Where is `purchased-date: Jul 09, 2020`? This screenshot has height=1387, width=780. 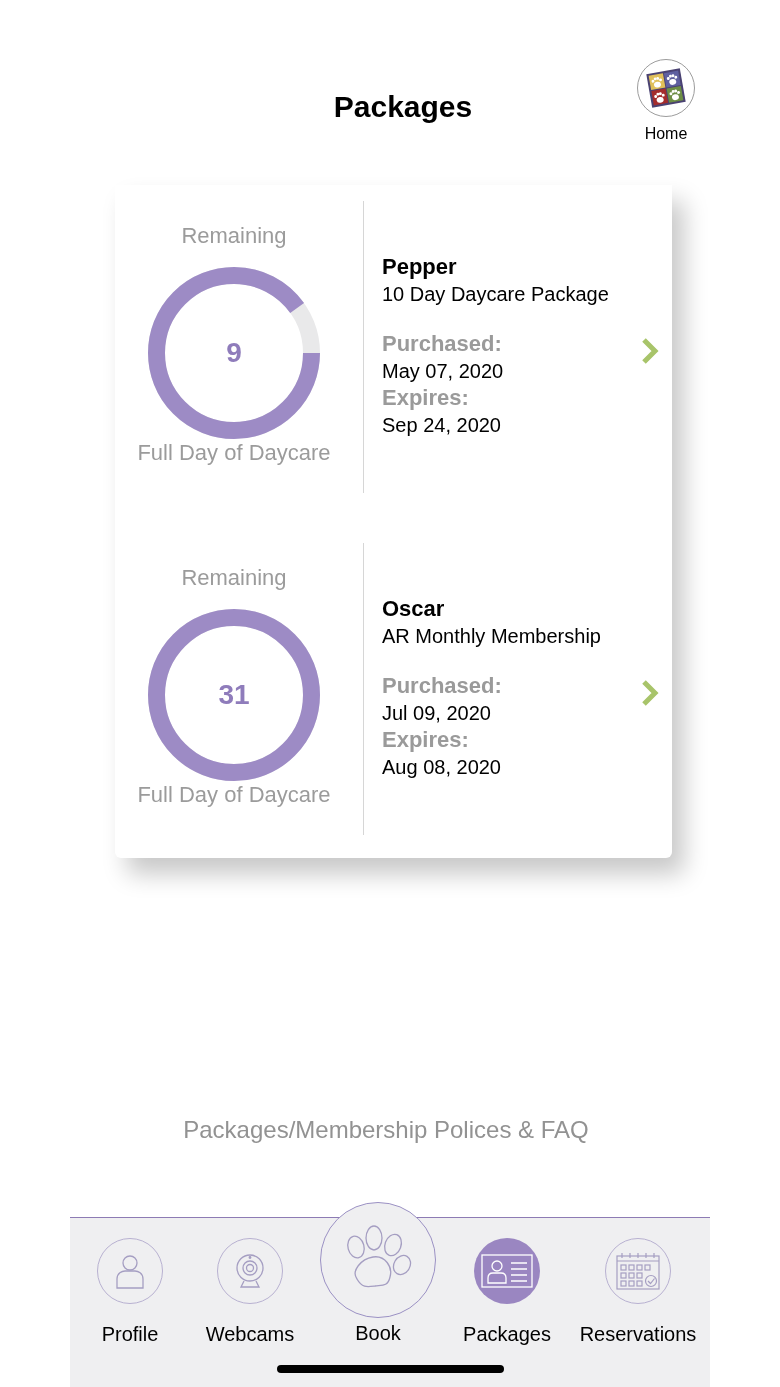
purchased-date: Jul 09, 2020 is located at coordinates (436, 713).